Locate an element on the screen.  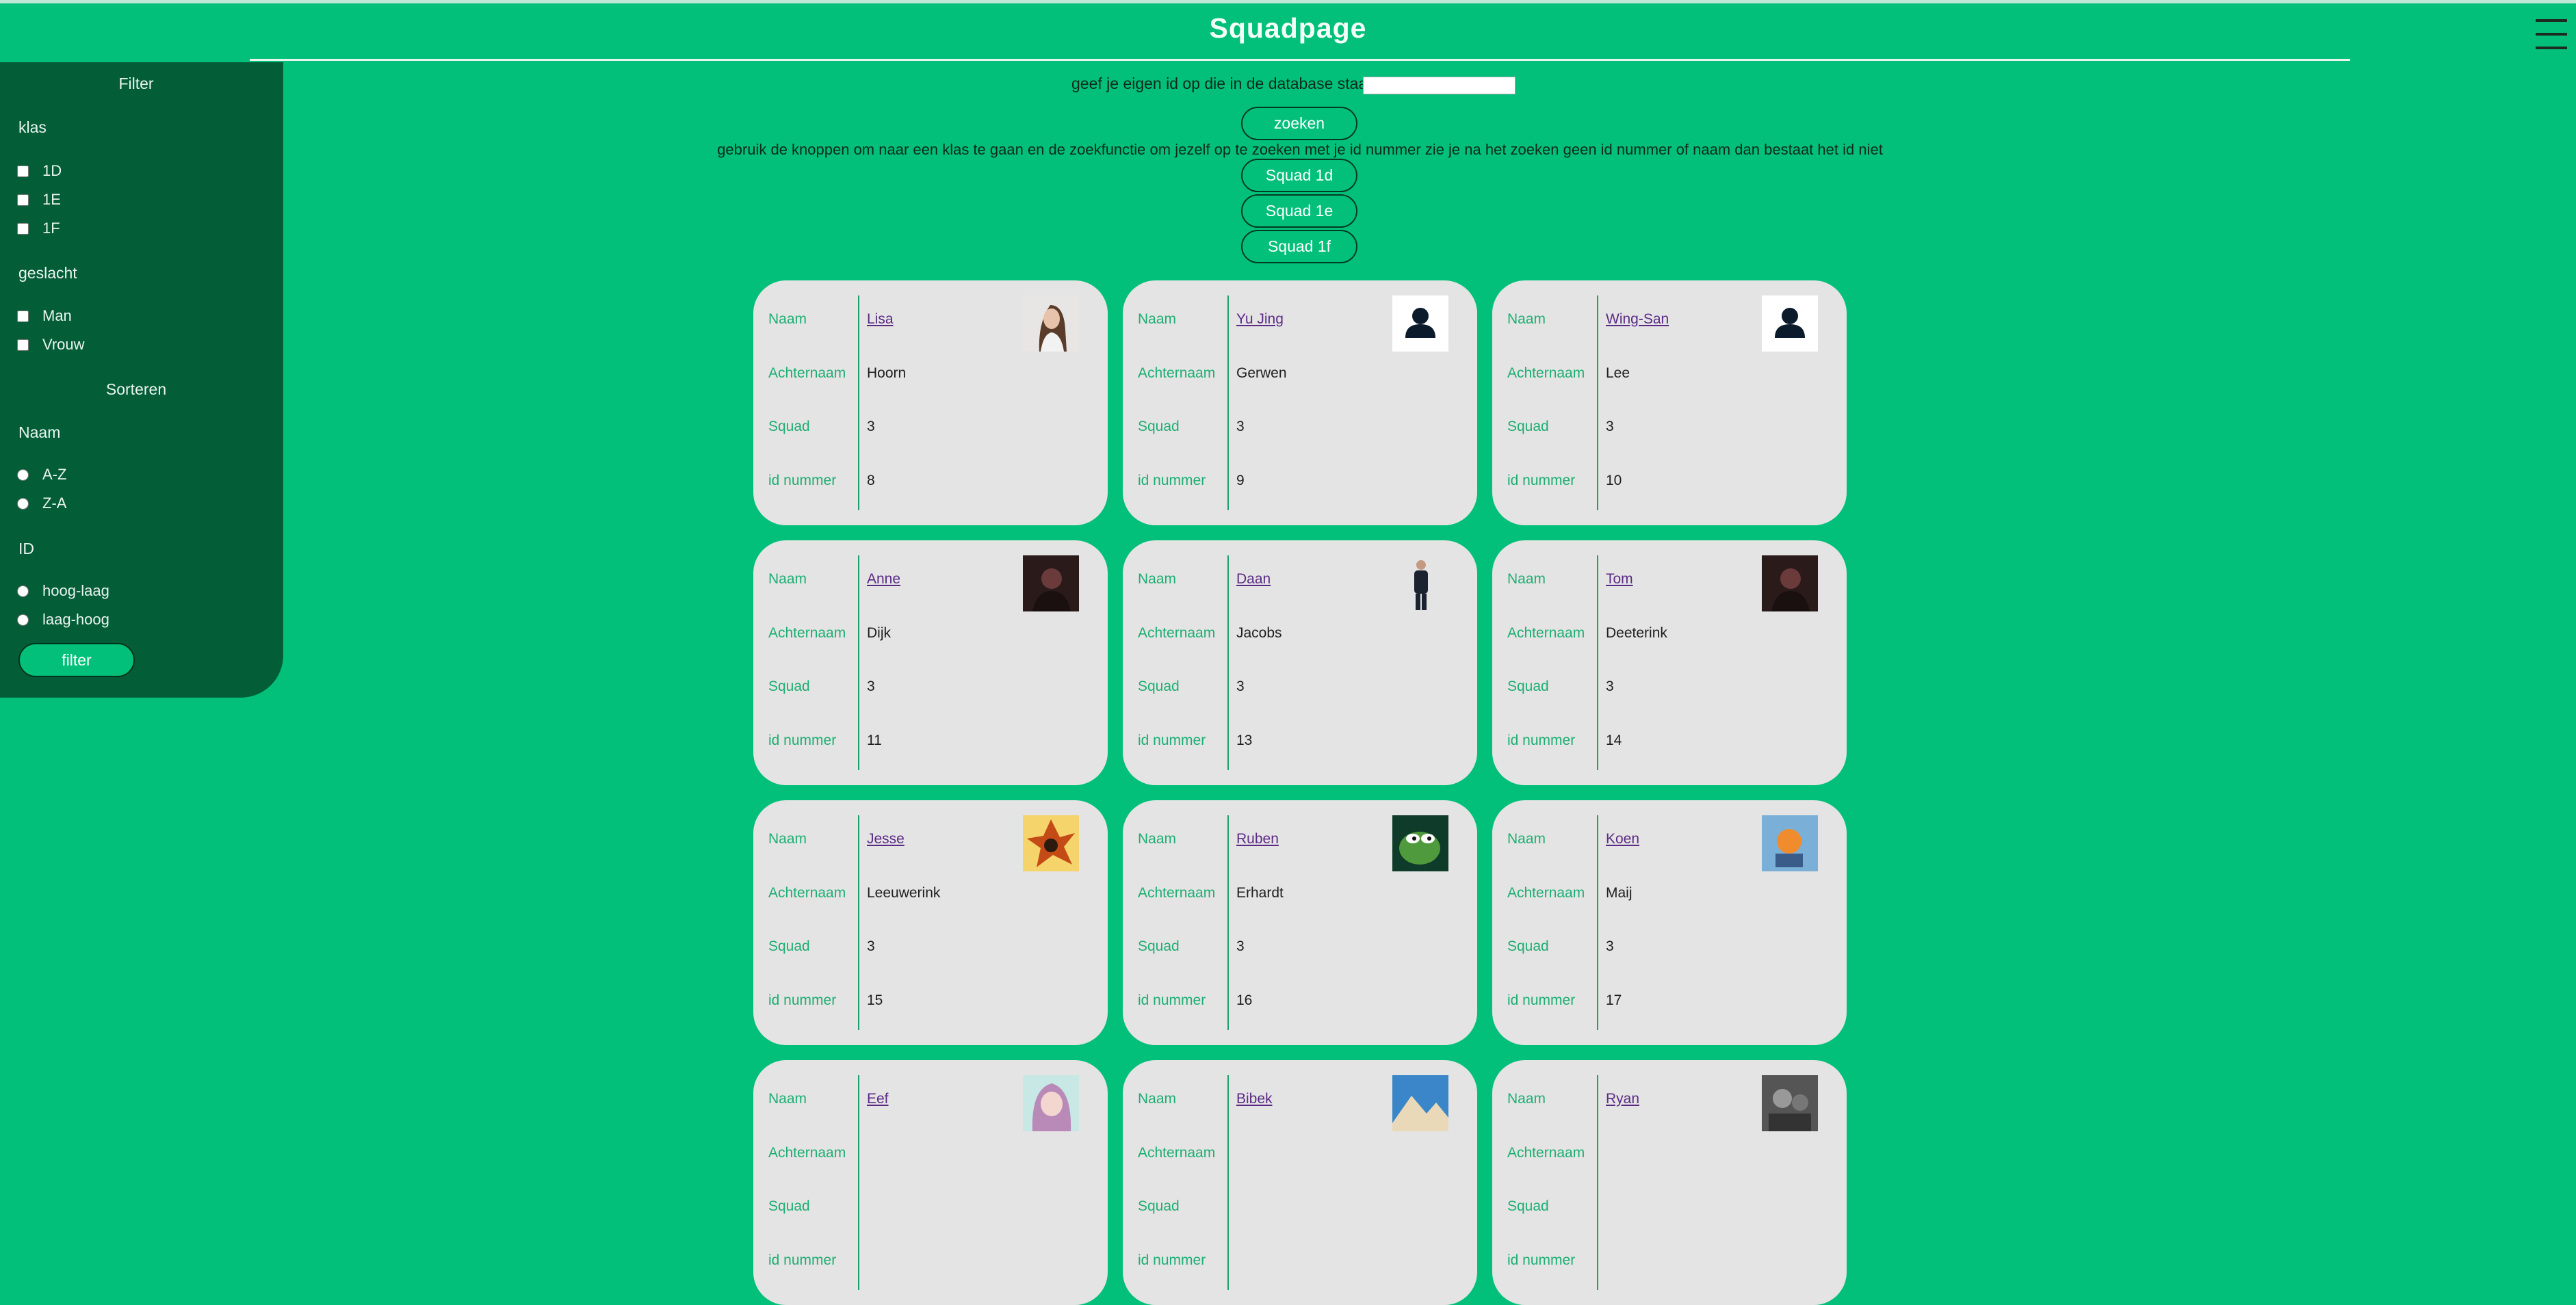
search-button: zoeken is located at coordinates (1299, 124).